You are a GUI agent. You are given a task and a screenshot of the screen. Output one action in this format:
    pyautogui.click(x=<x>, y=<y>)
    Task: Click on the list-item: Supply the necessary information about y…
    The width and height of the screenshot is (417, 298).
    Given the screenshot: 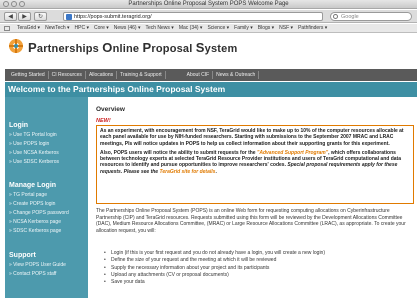 What is the action you would take?
    pyautogui.click(x=259, y=269)
    